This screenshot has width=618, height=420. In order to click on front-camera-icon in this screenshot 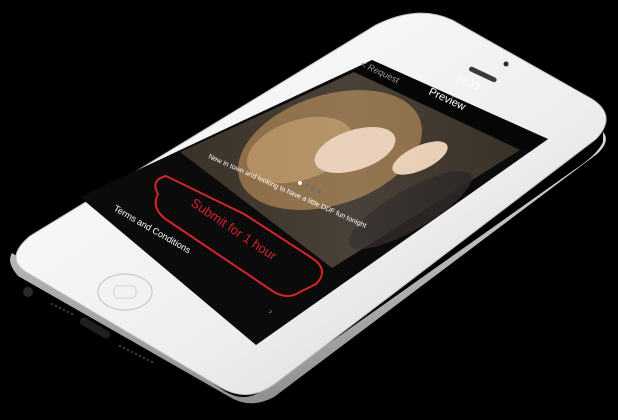, I will do `click(506, 64)`.